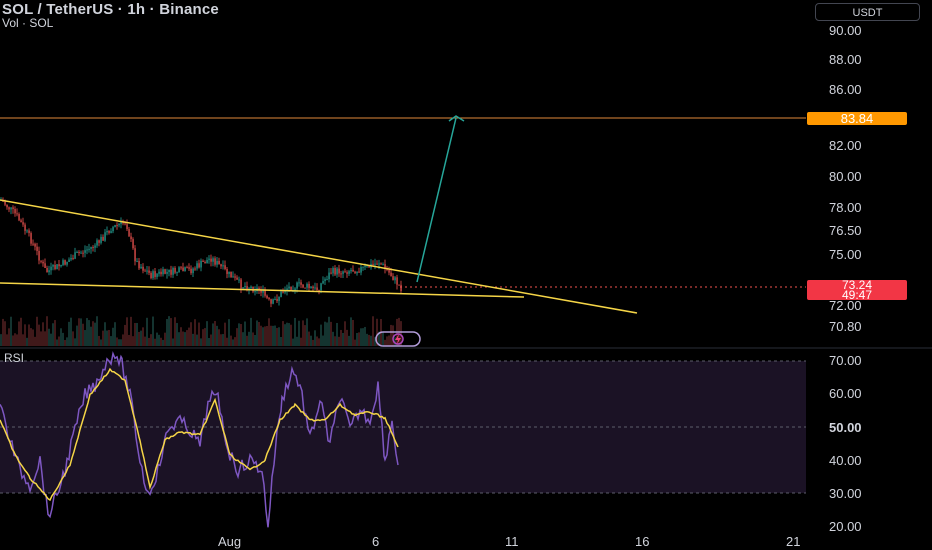 Image resolution: width=932 pixels, height=550 pixels. What do you see at coordinates (14, 358) in the screenshot?
I see `rsi-legend: RSI` at bounding box center [14, 358].